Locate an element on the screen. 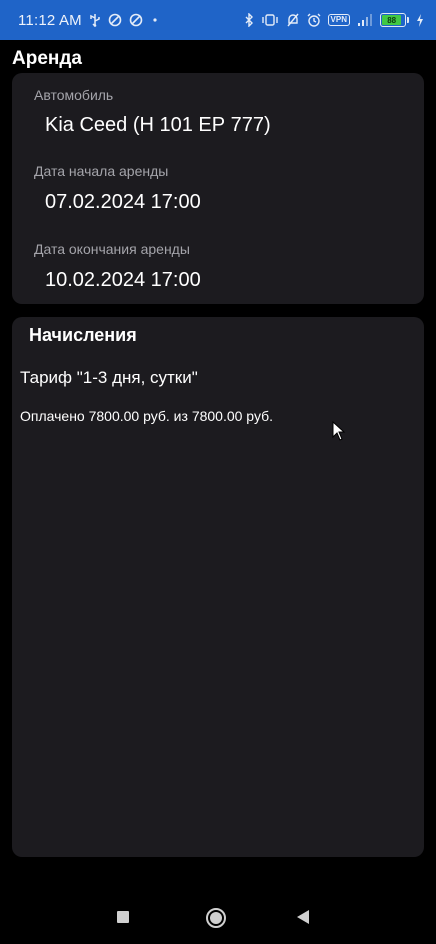  signal-icon is located at coordinates (365, 20).